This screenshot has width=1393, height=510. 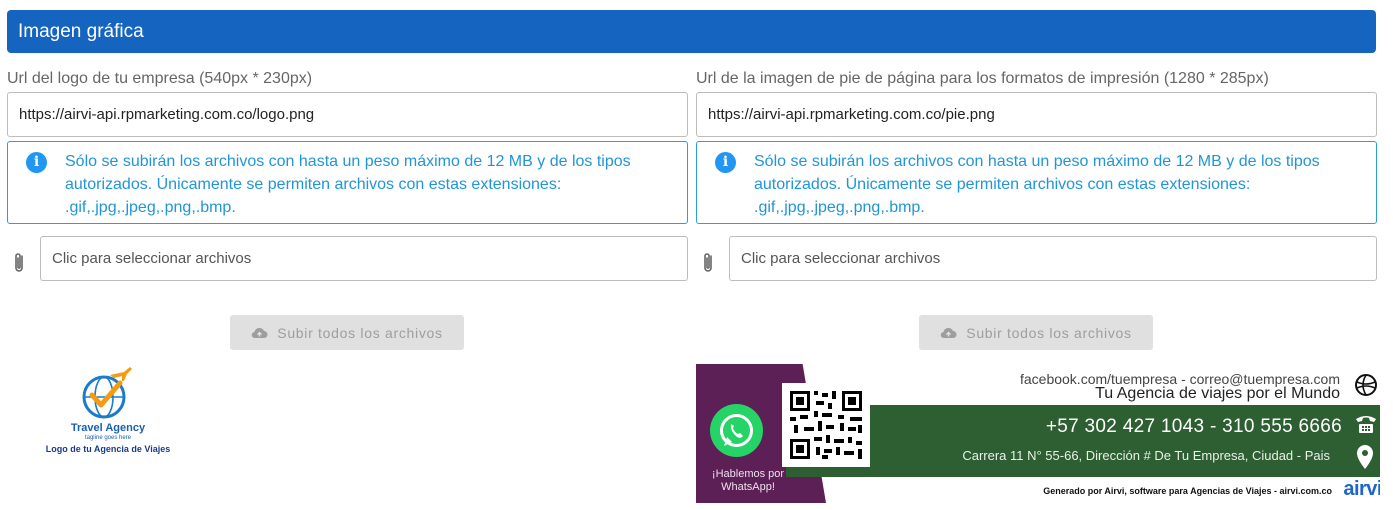 What do you see at coordinates (1366, 385) in the screenshot?
I see `globe-icon` at bounding box center [1366, 385].